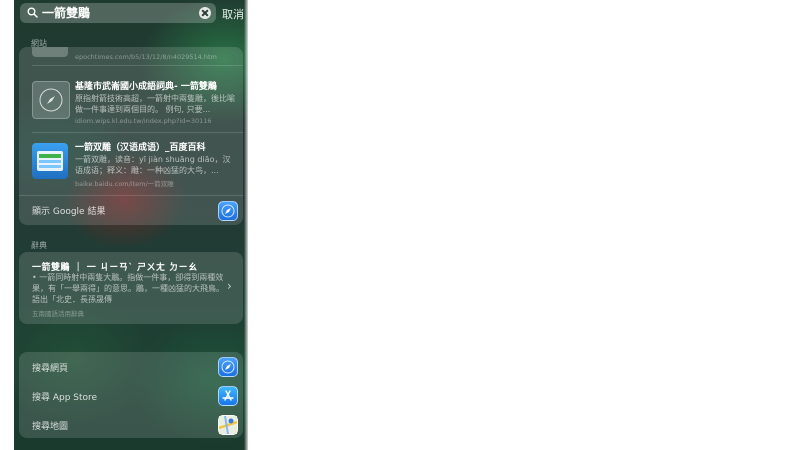  Describe the element at coordinates (50, 427) in the screenshot. I see `search-action-label: 搜尋地圖` at that location.